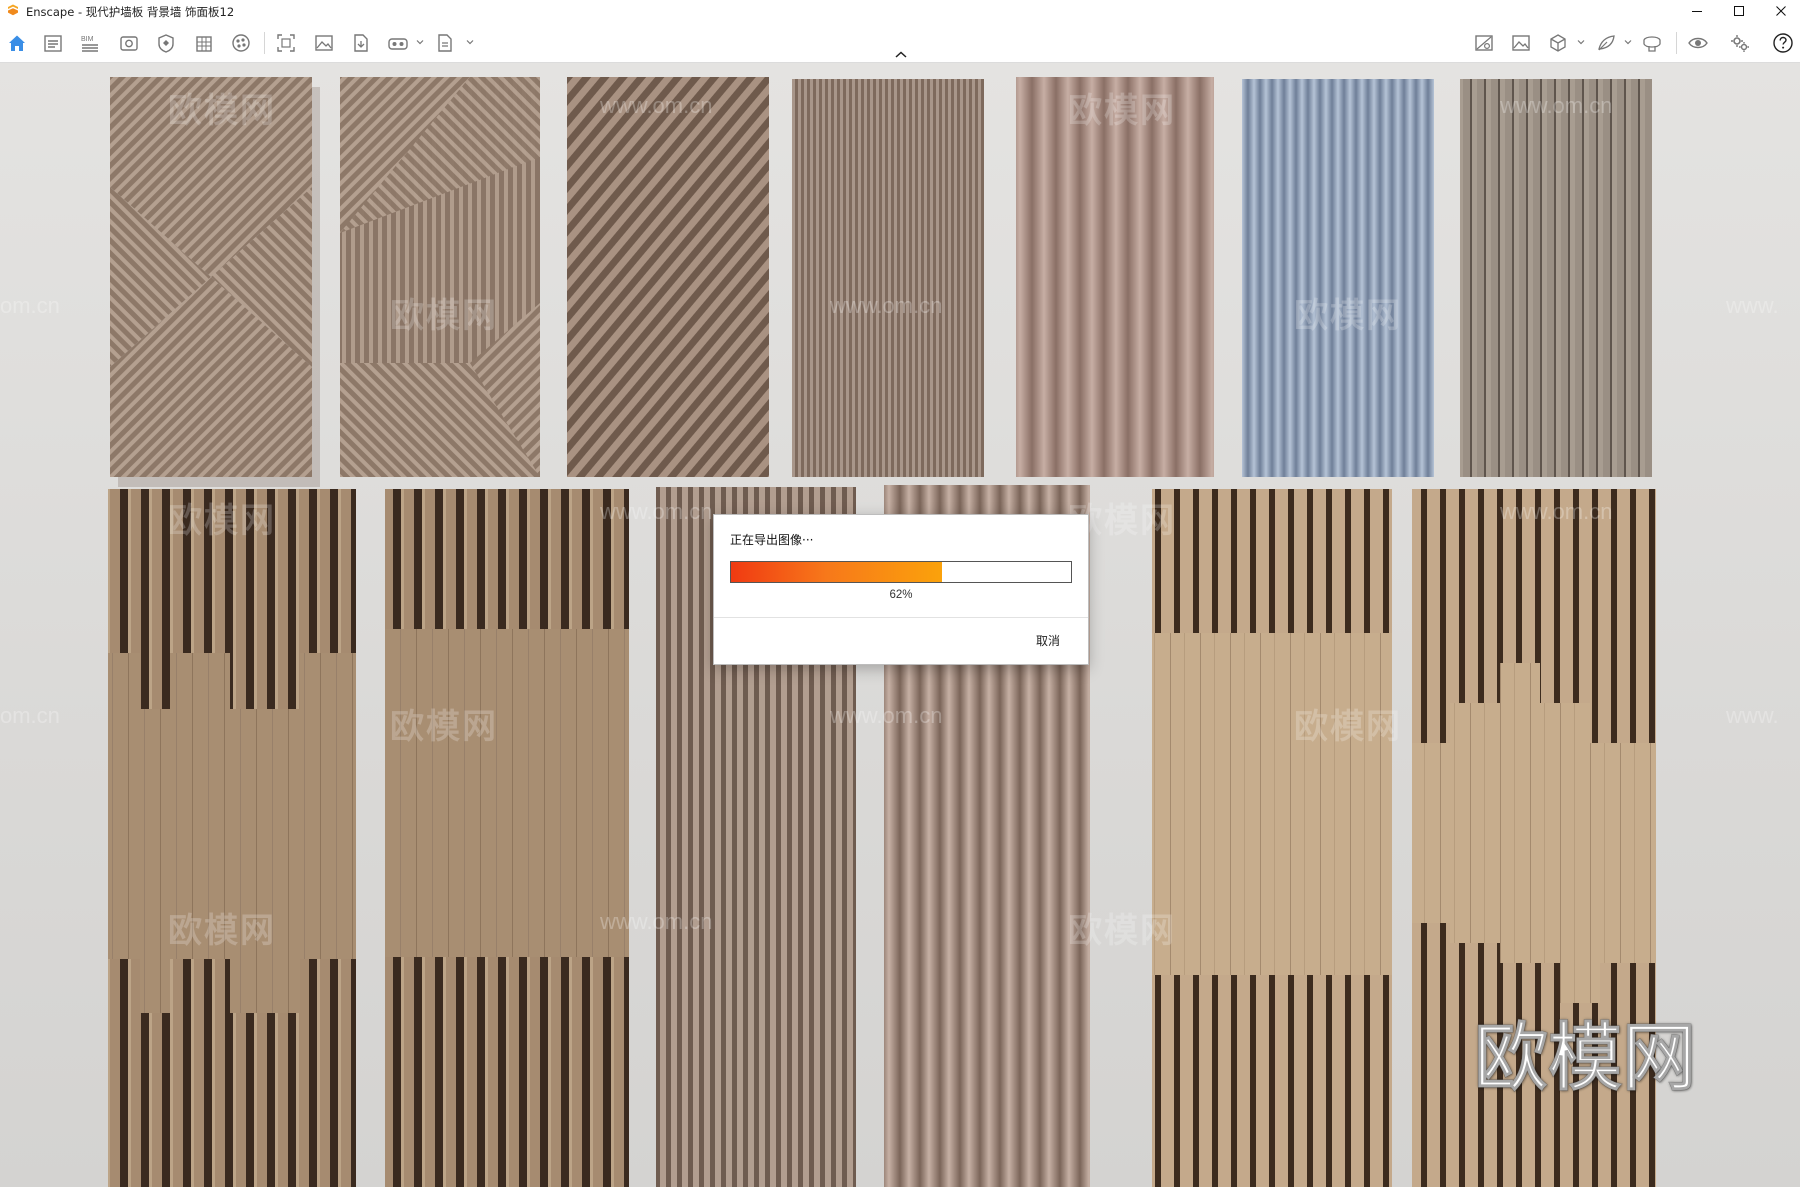  I want to click on settings-button, so click(1740, 43).